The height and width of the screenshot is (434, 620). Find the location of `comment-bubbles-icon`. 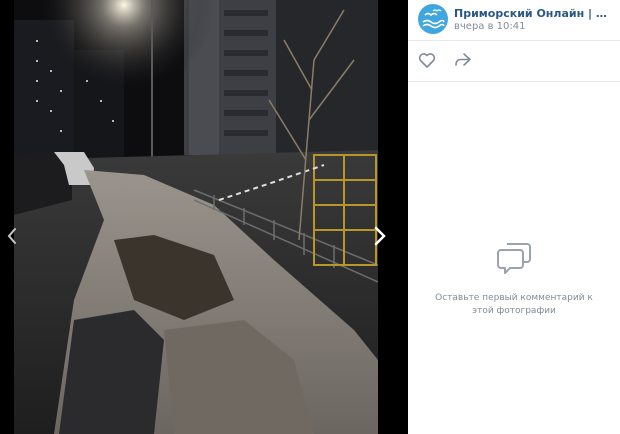

comment-bubbles-icon is located at coordinates (514, 258).